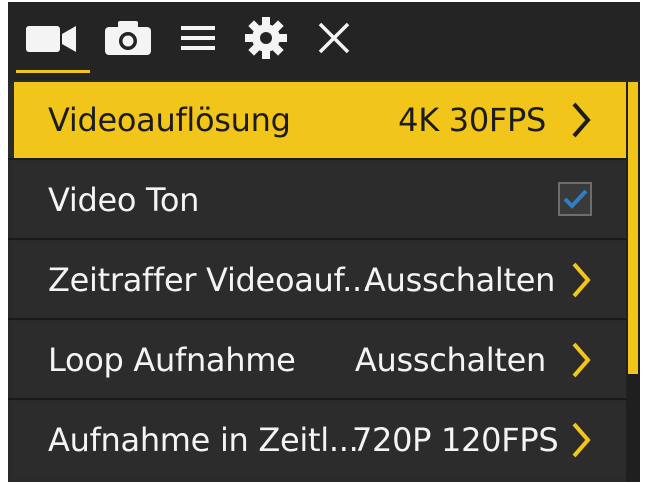 This screenshot has width=648, height=484. Describe the element at coordinates (172, 360) in the screenshot. I see `item-label: Loop Aufnahme` at that location.